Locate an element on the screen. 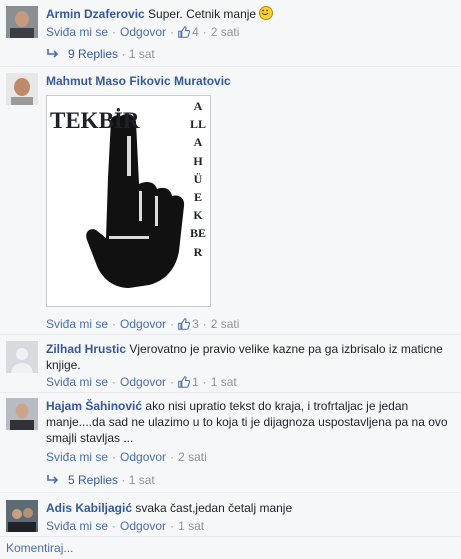 The height and width of the screenshot is (559, 461). comment-author: Mahmut Maso Fikovic Muratovic is located at coordinates (138, 81).